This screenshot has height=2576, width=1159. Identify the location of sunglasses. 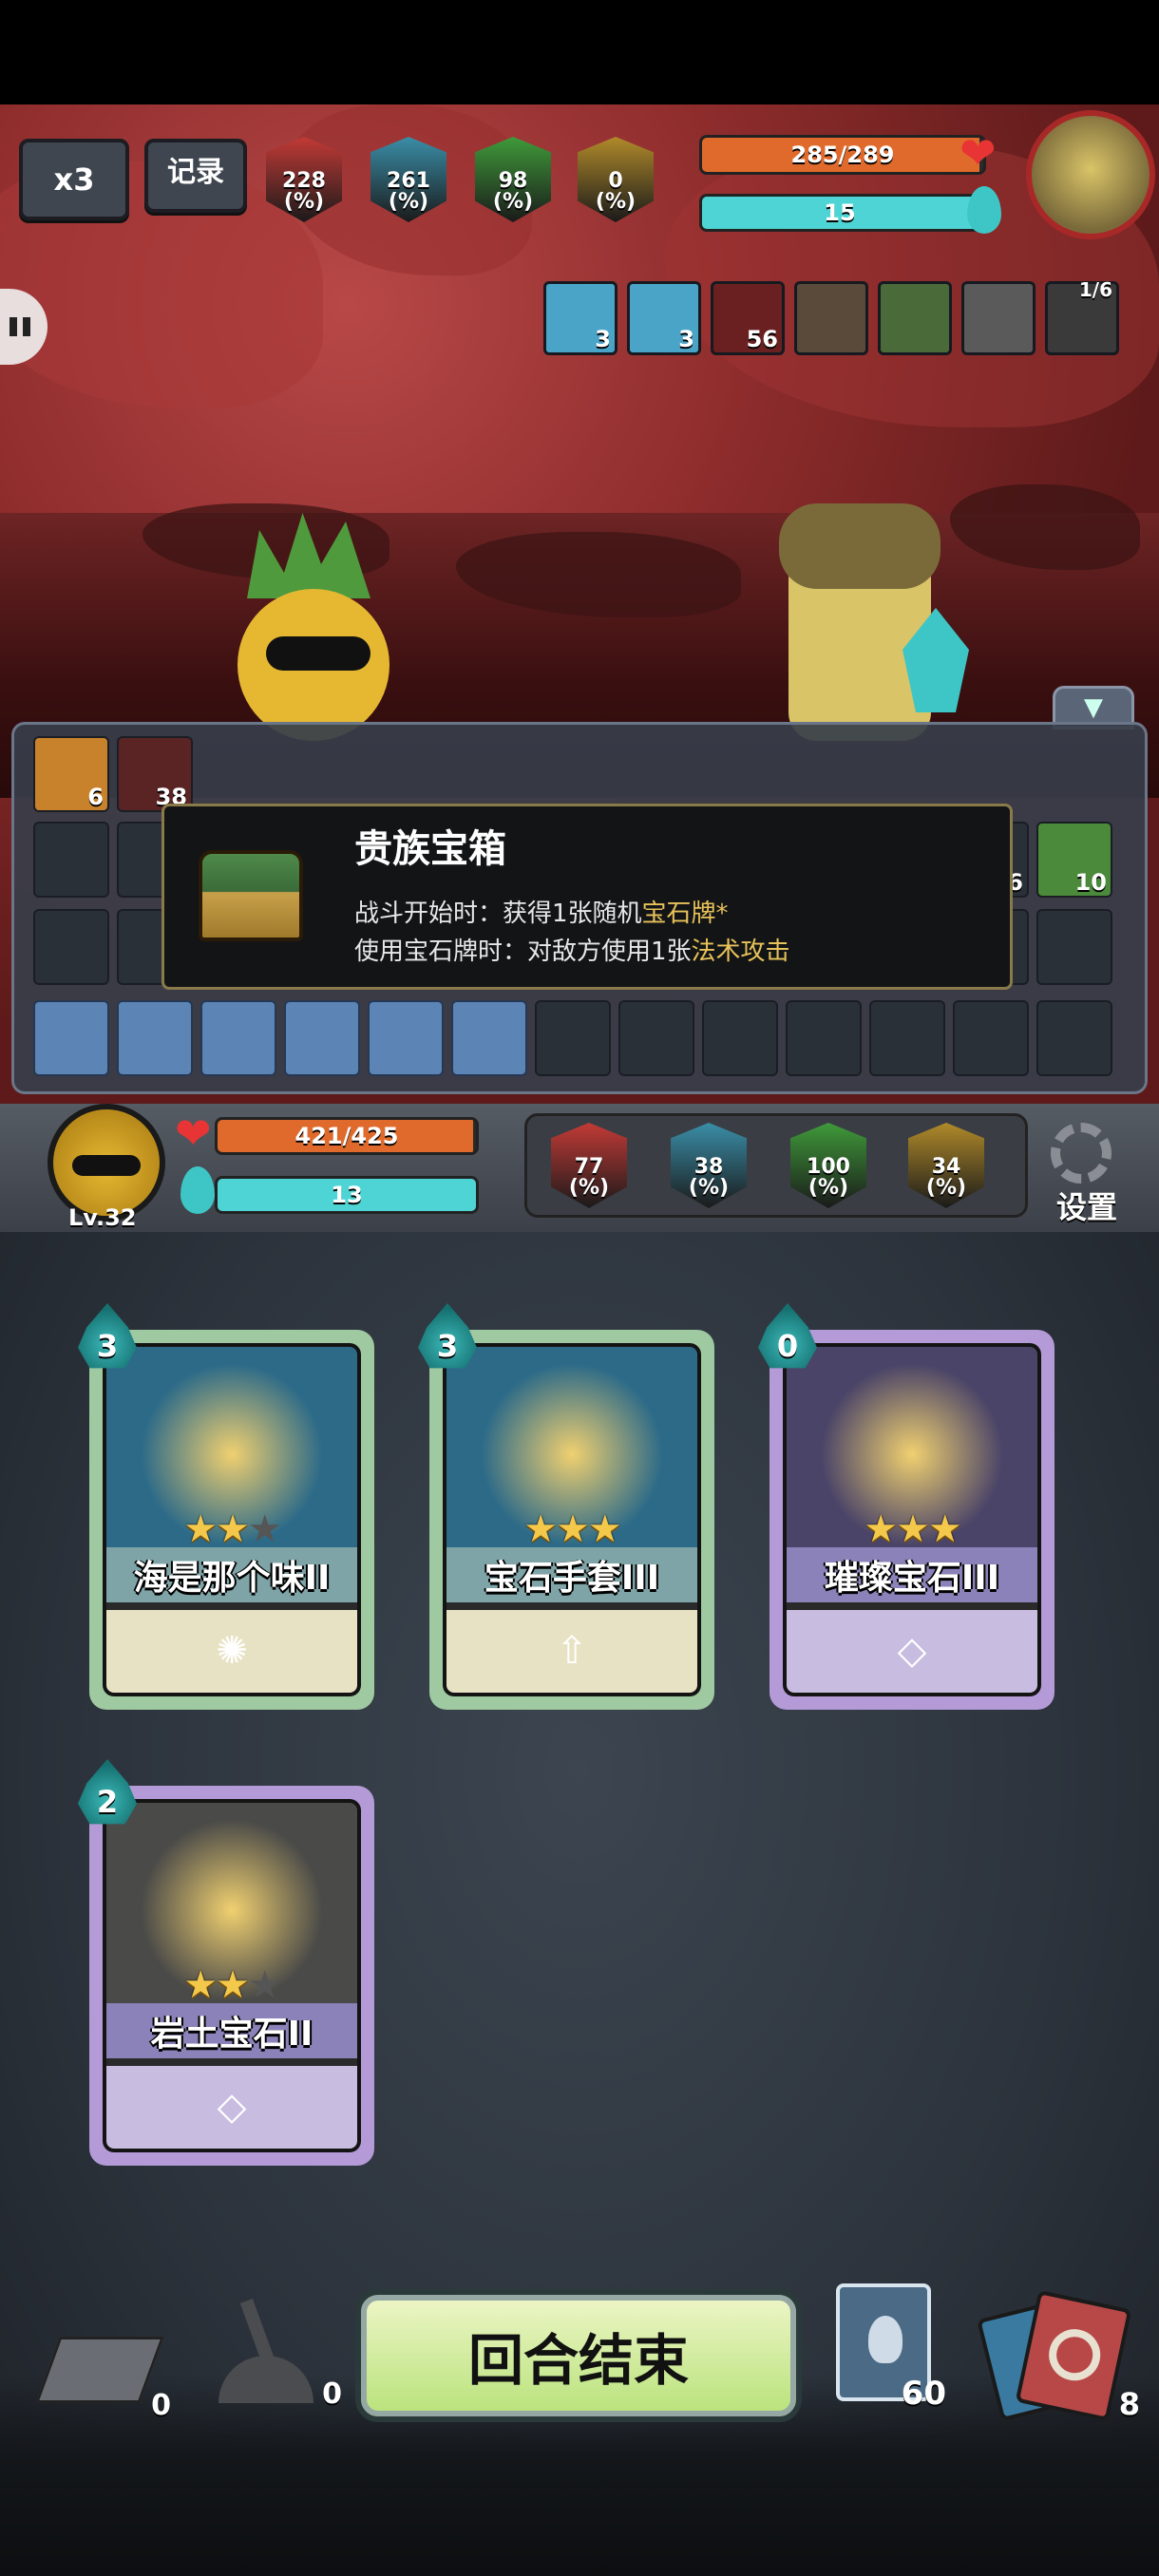
(318, 653).